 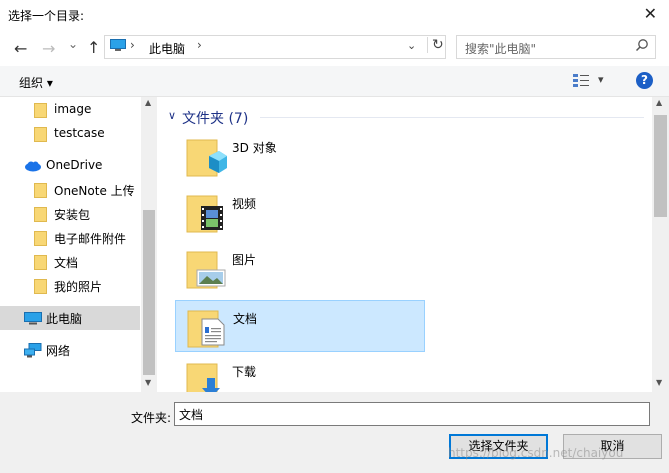 I want to click on back-arrow-icon: ←, so click(x=20, y=48).